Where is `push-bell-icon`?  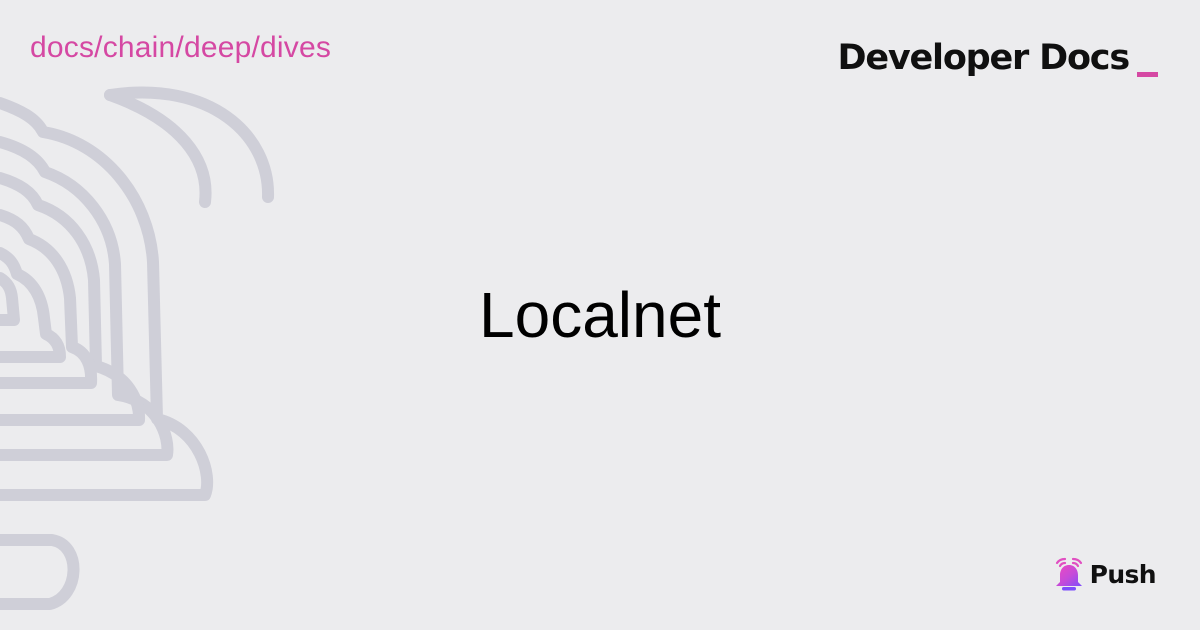
push-bell-icon is located at coordinates (1068, 574).